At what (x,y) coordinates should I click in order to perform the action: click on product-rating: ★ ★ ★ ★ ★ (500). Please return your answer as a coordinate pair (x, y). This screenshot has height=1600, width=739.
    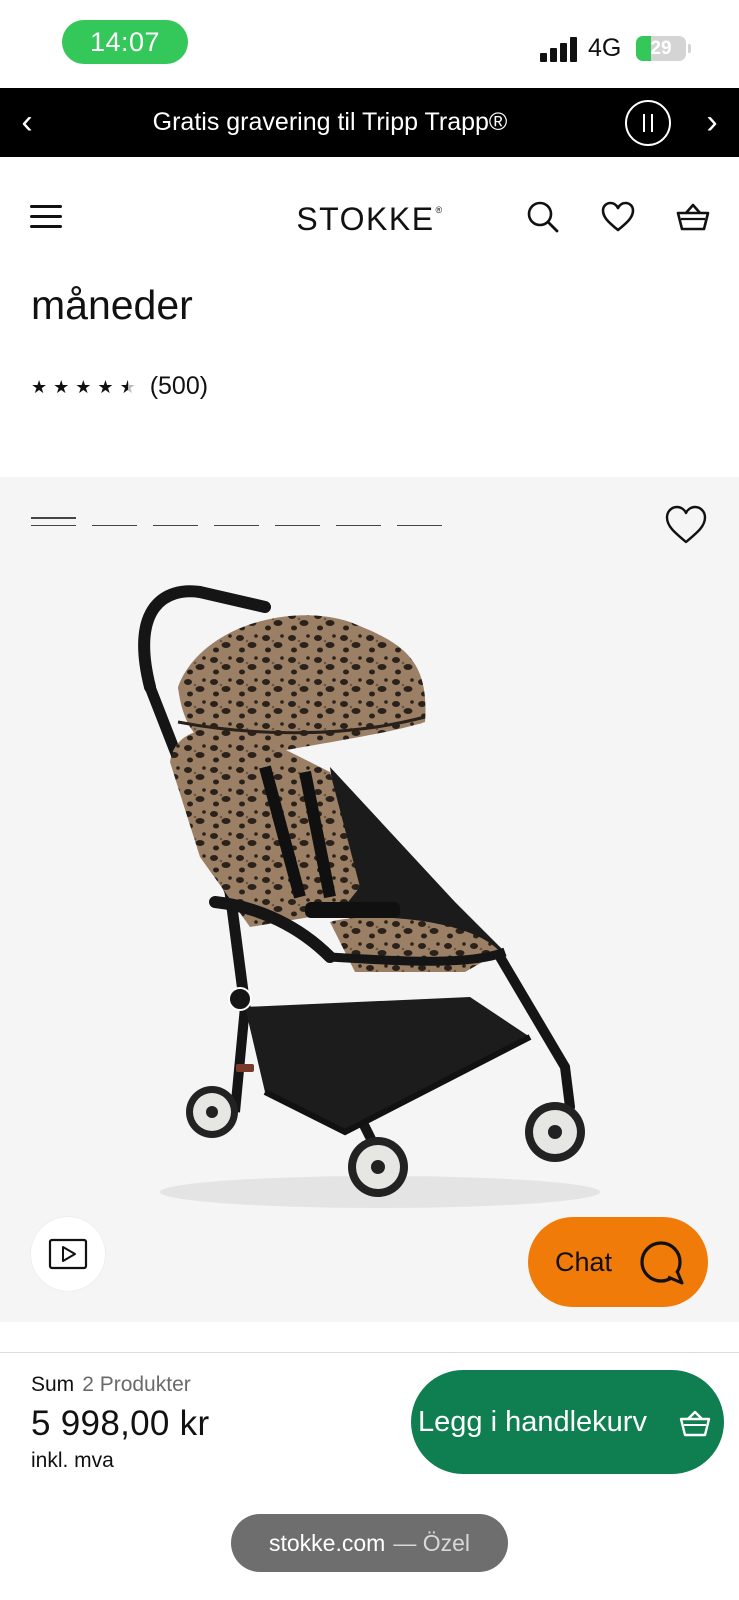
    Looking at the image, I should click on (119, 386).